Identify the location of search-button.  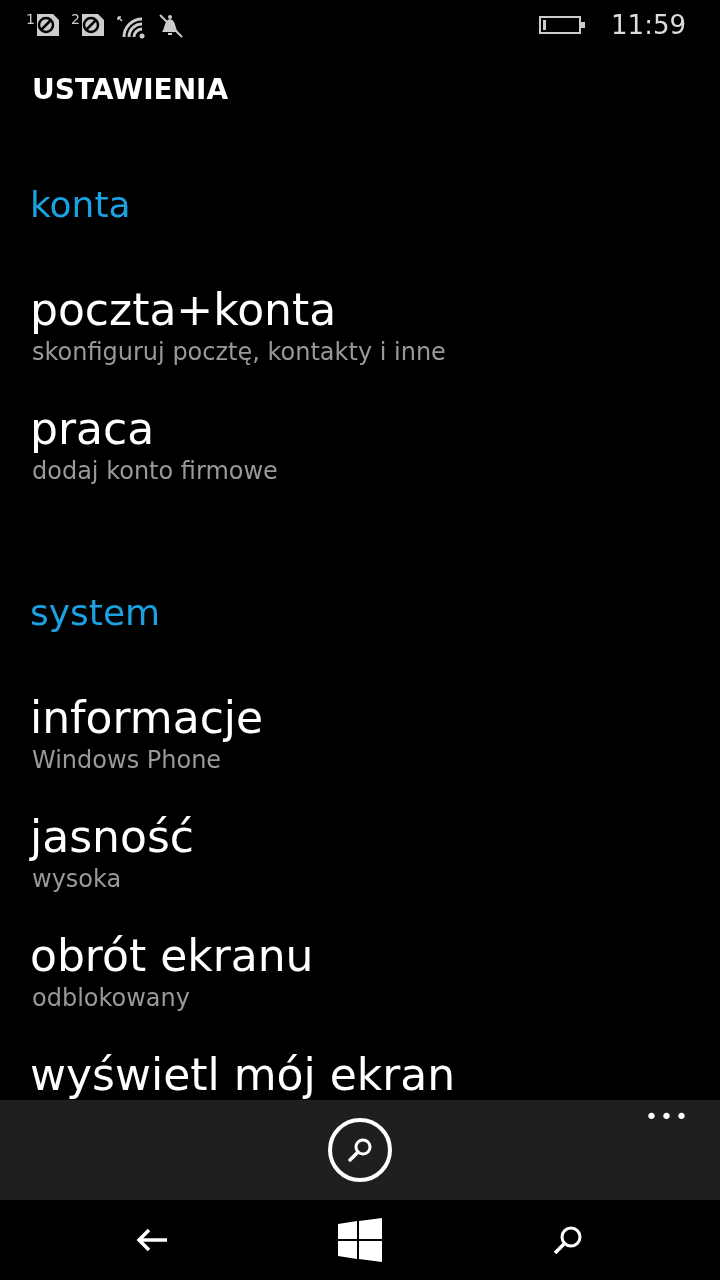
(360, 1150).